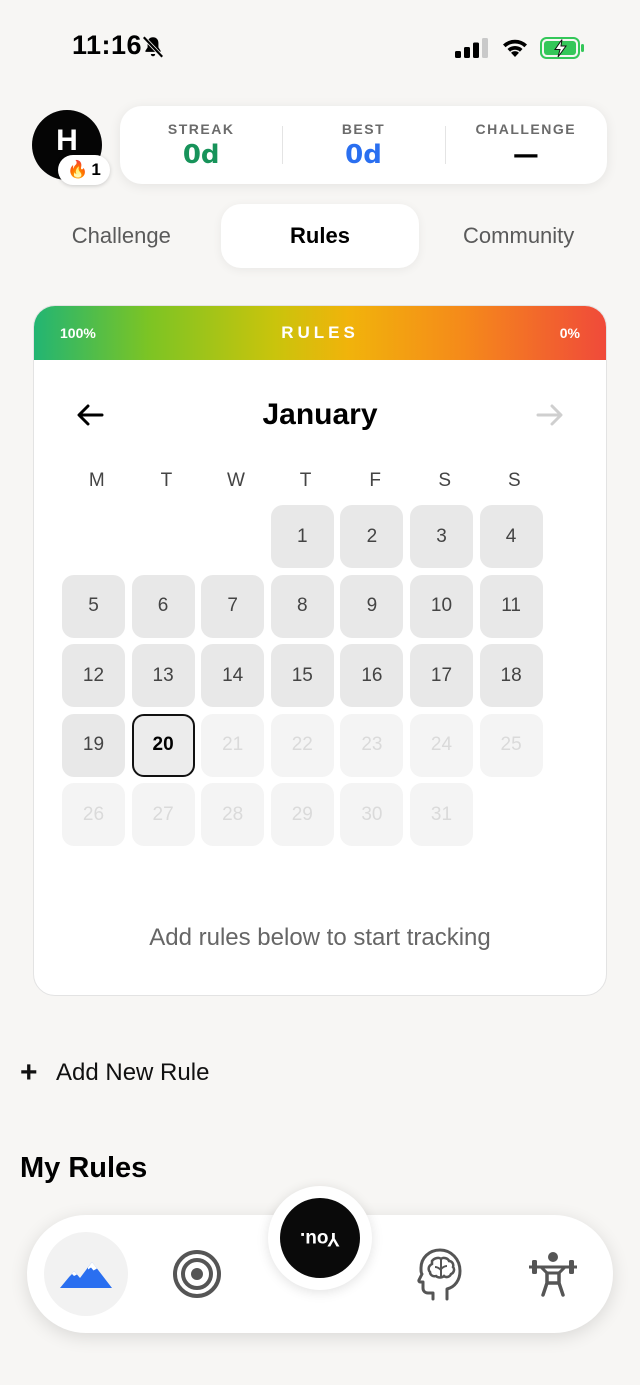 The width and height of the screenshot is (640, 1385). Describe the element at coordinates (441, 815) in the screenshot. I see `calendar-day: 31` at that location.